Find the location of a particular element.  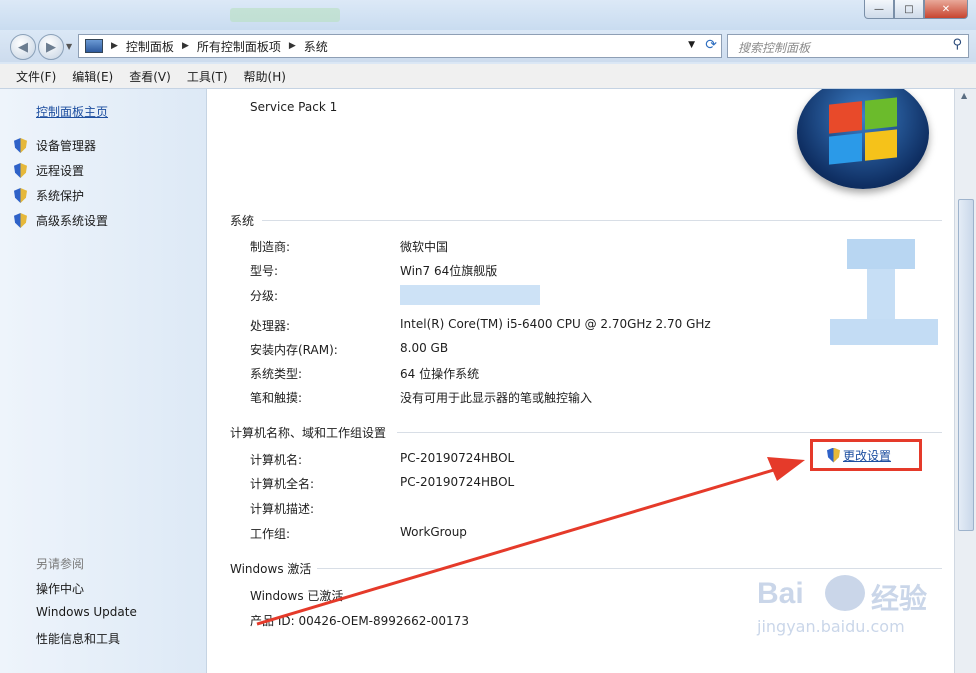

vertical-scrollbar: ▲ is located at coordinates (965, 381).